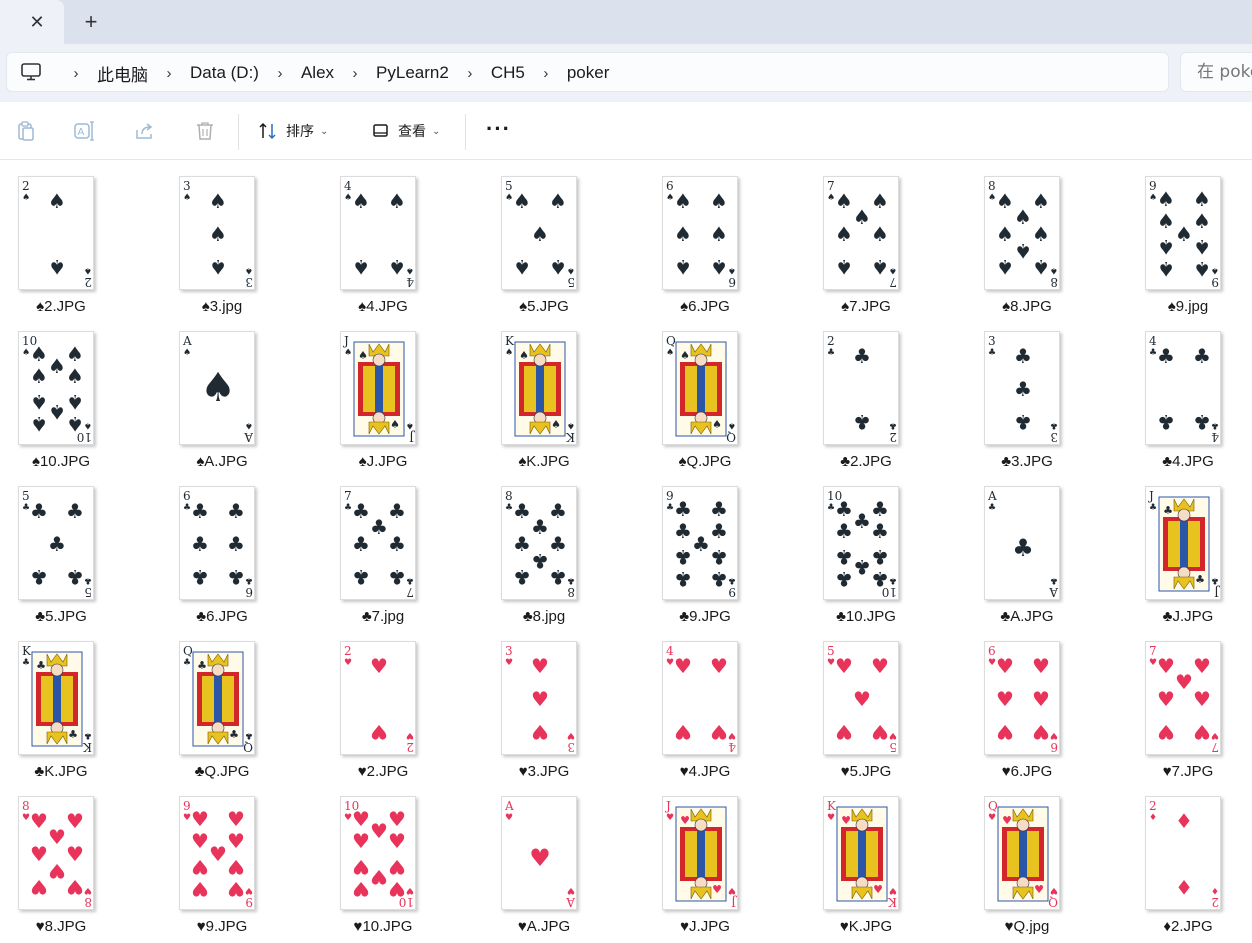 This screenshot has height=943, width=1252. I want to click on card-thumbnail: A ♠ A ♠ ♠, so click(217, 388).